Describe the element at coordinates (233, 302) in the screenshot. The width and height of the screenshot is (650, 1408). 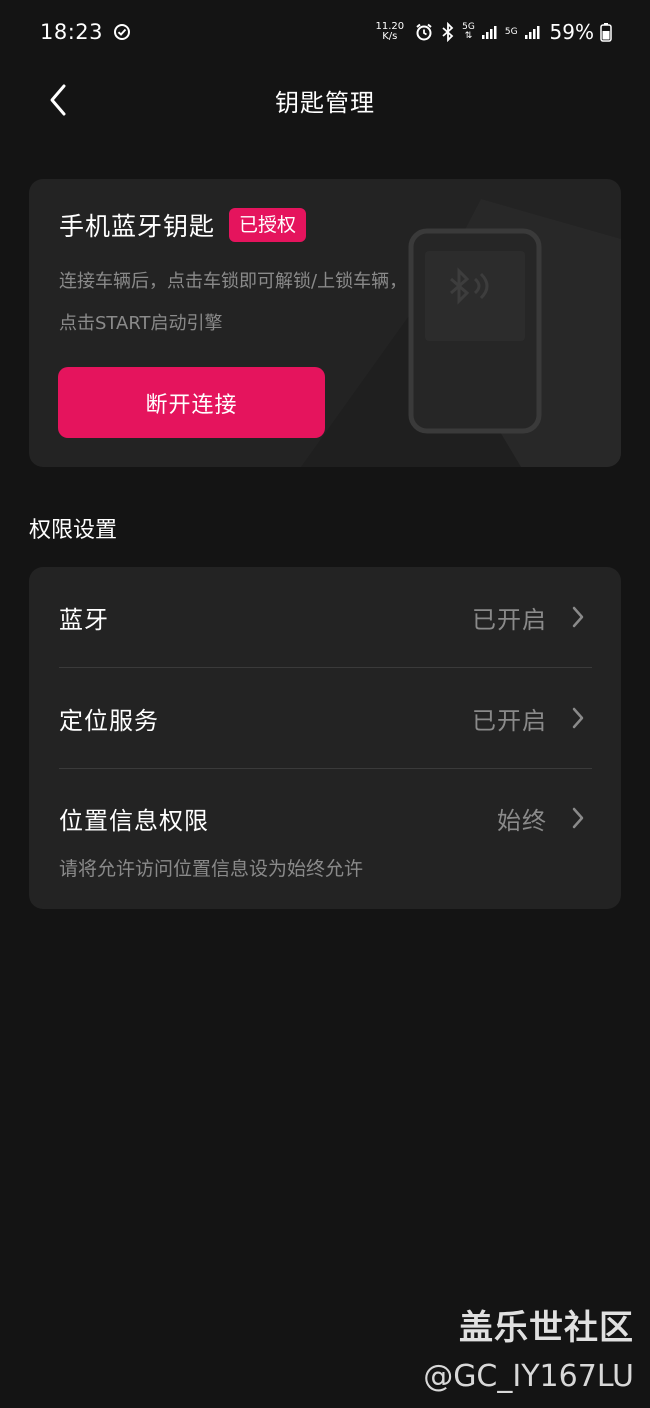
I see `key-card-description: 连接车辆后，点击车锁即可解锁/上锁车辆，点击START启动引擎` at that location.